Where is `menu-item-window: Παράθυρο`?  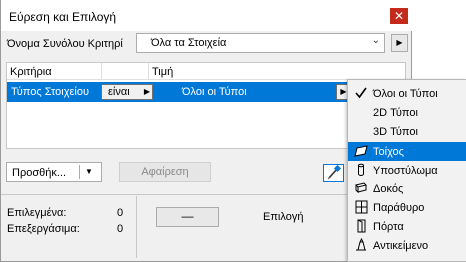
menu-item-window: Παράθυρο is located at coordinates (407, 207).